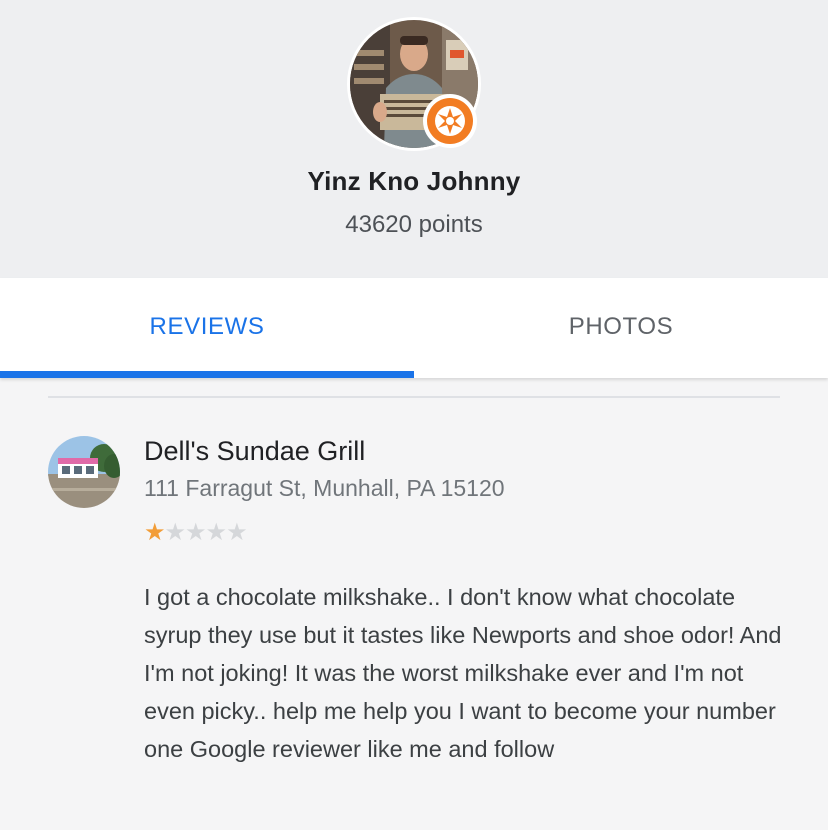  What do you see at coordinates (414, 181) in the screenshot?
I see `profile-name: Yinz Kno Johnny` at bounding box center [414, 181].